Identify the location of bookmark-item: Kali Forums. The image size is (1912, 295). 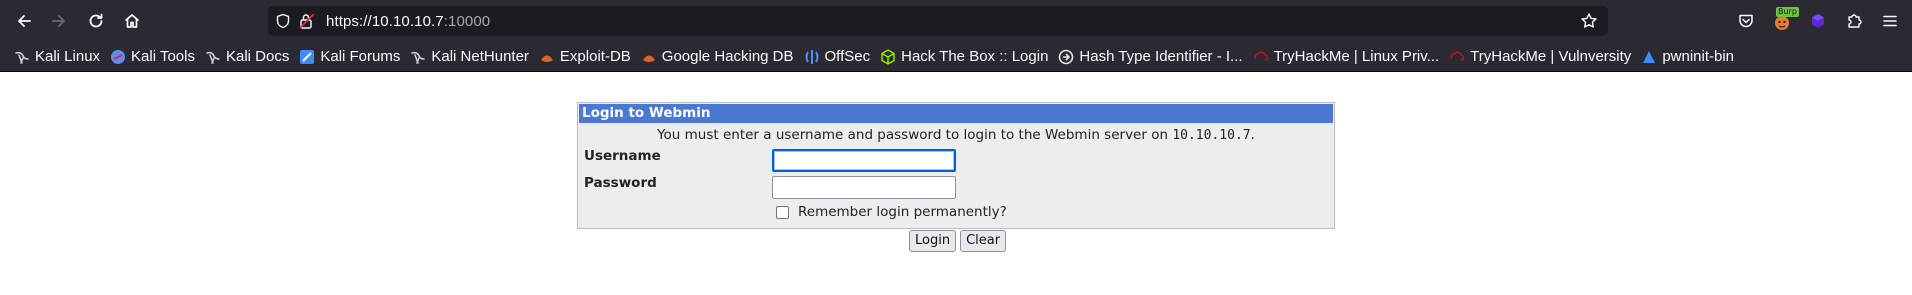
(351, 57).